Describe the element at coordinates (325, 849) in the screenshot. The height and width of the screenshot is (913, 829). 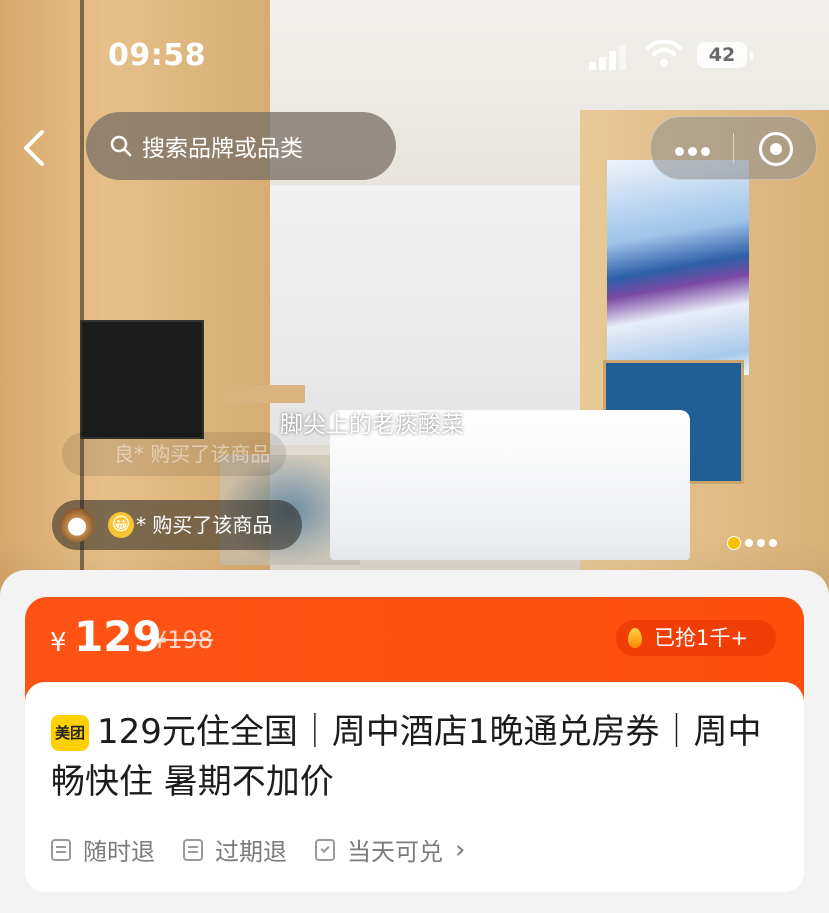
I see `calendar-check-icon` at that location.